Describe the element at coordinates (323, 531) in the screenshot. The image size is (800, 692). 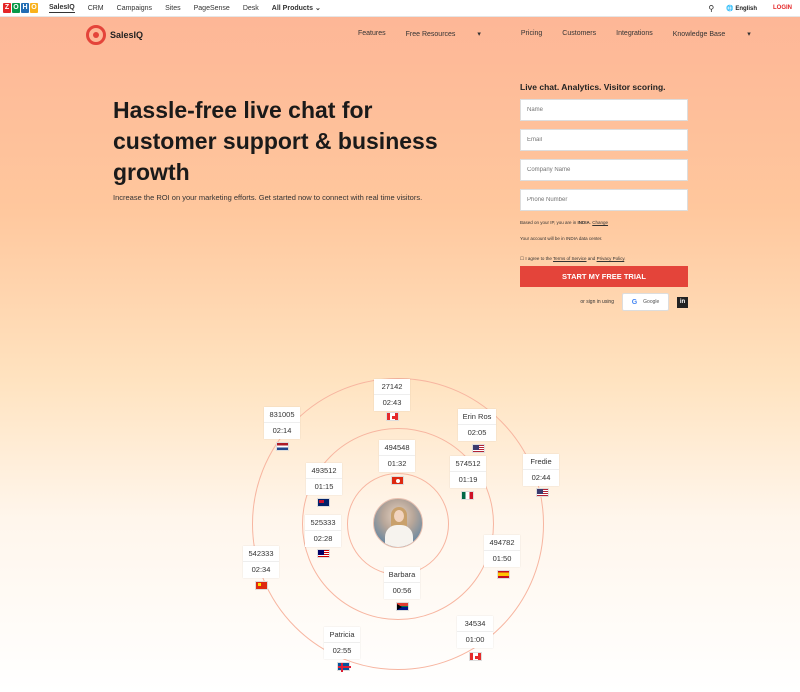
I see `visitor-card: 525333 02:28` at that location.